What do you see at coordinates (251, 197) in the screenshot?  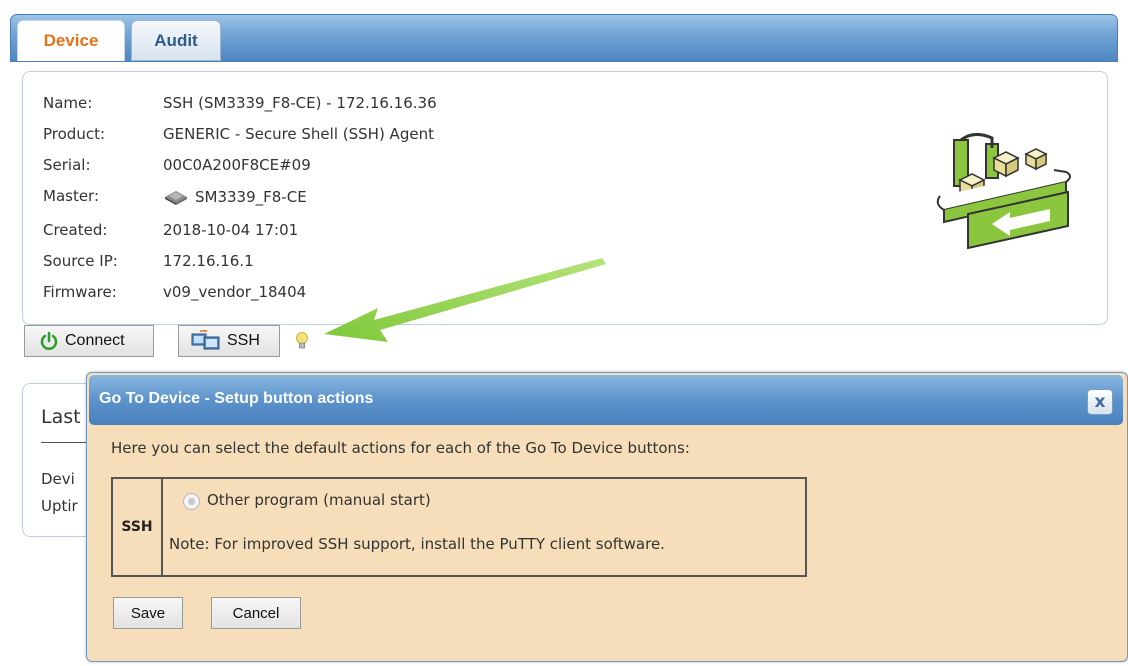 I see `master-value: SM3339_F8-CE` at bounding box center [251, 197].